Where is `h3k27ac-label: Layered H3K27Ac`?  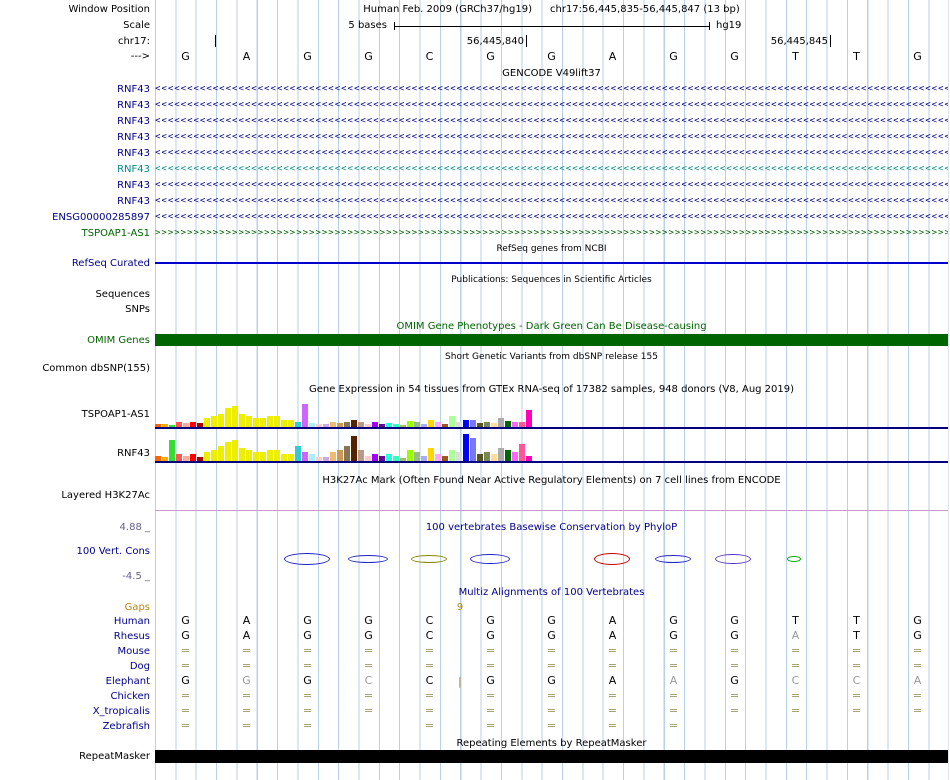 h3k27ac-label: Layered H3K27Ac is located at coordinates (75, 495).